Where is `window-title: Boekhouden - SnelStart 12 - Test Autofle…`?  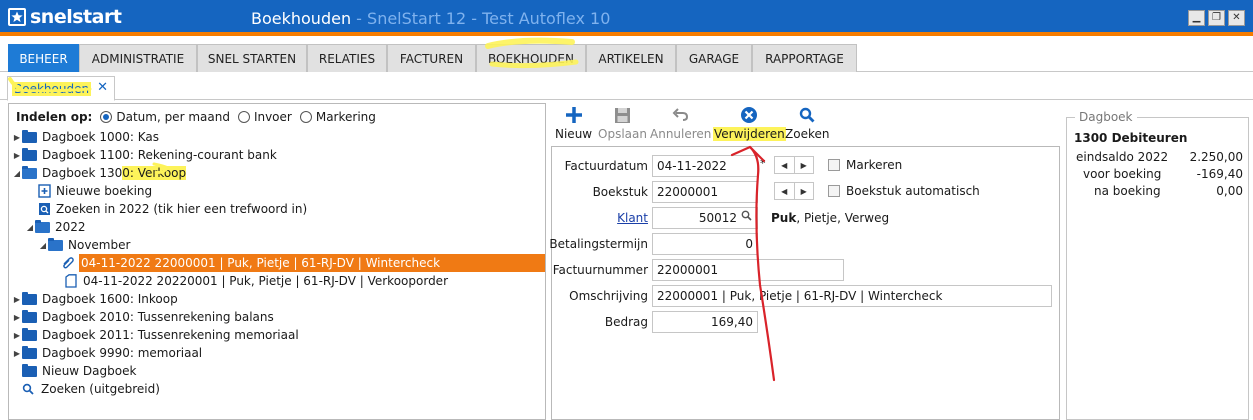
window-title: Boekhouden - SnelStart 12 - Test Autofle… is located at coordinates (430, 18).